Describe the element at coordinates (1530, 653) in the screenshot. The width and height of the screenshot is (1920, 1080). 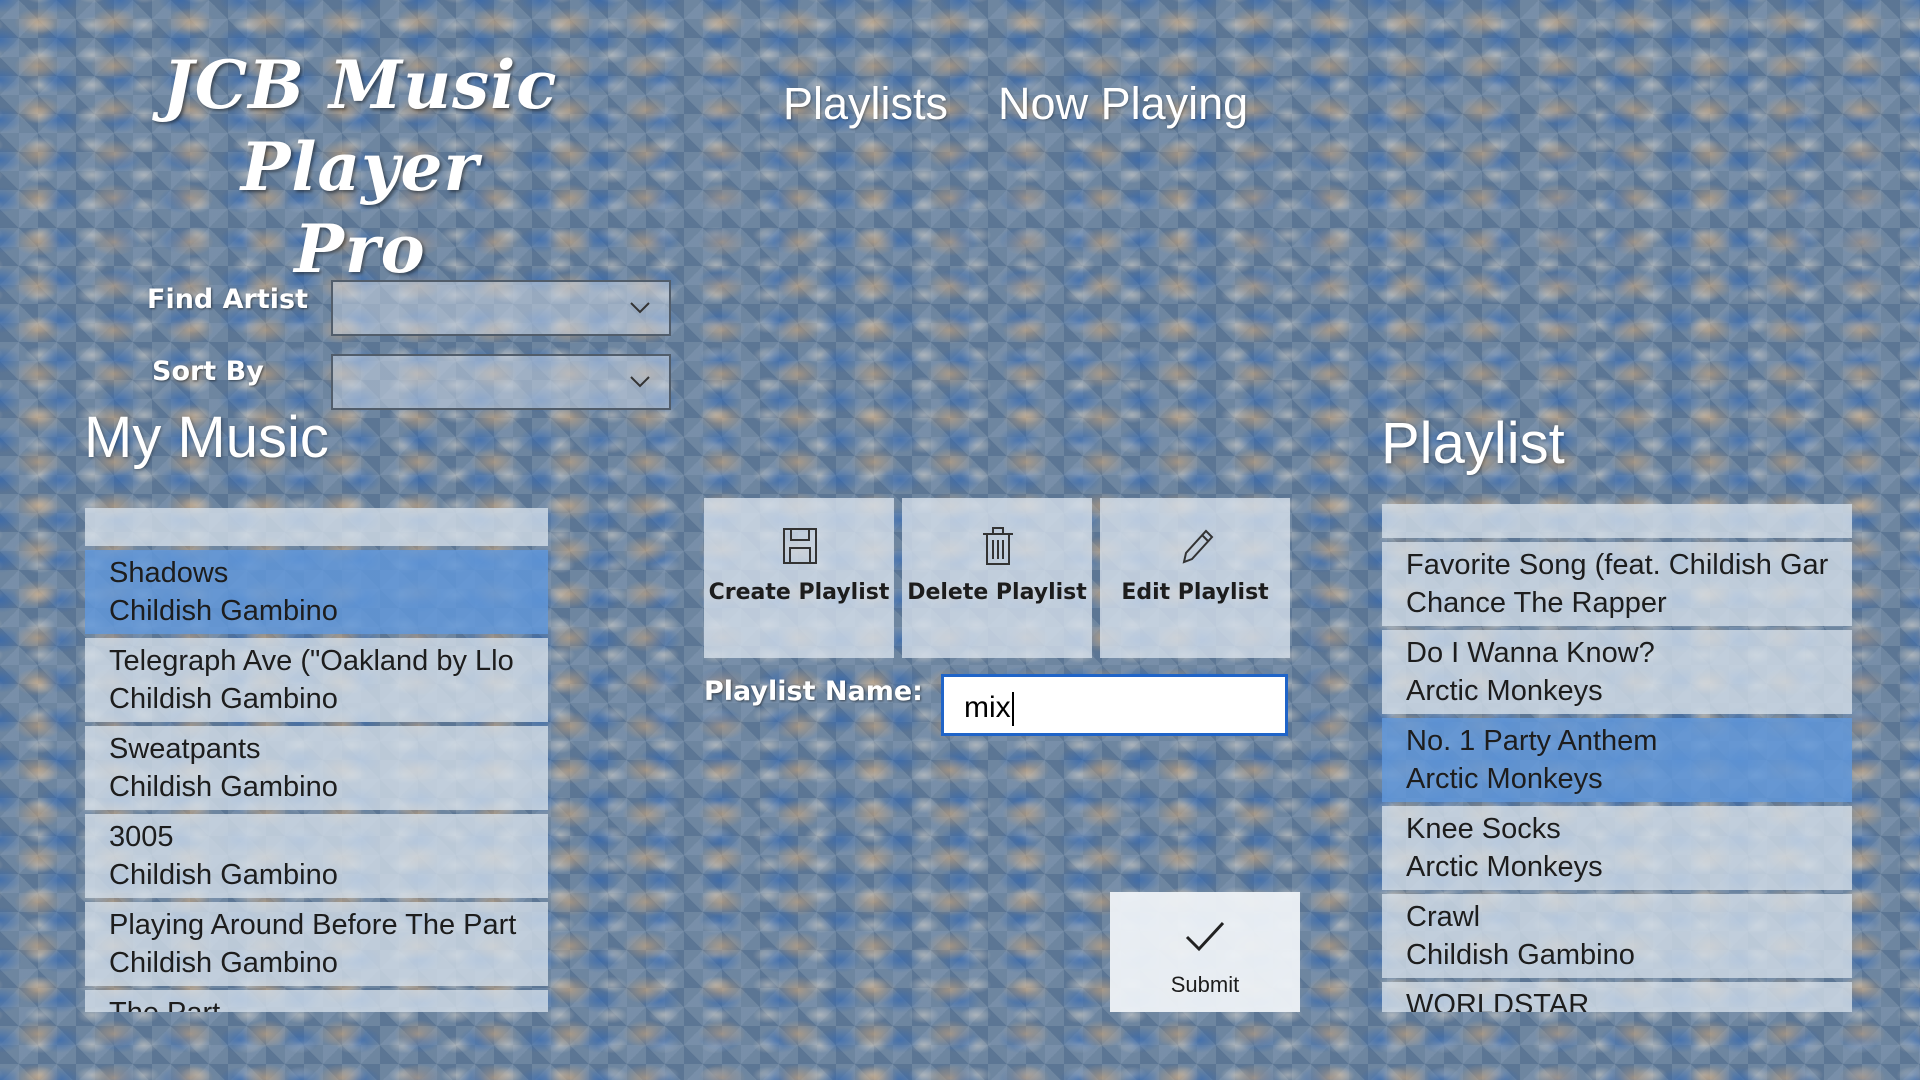
I see `song-title: Do I Wanna Know?` at that location.